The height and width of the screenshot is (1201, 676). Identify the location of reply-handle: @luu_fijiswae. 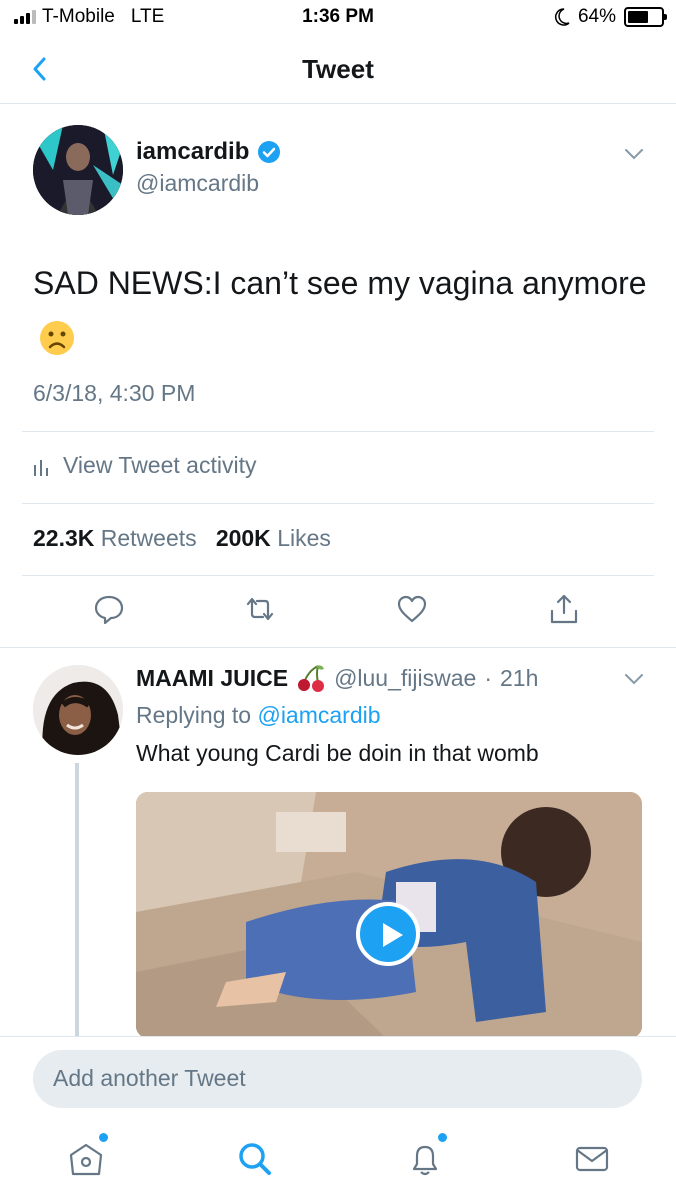
(405, 678).